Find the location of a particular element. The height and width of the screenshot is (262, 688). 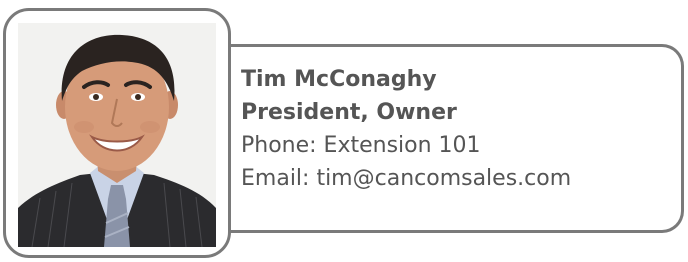

contact-title: President, Owner is located at coordinates (349, 112).